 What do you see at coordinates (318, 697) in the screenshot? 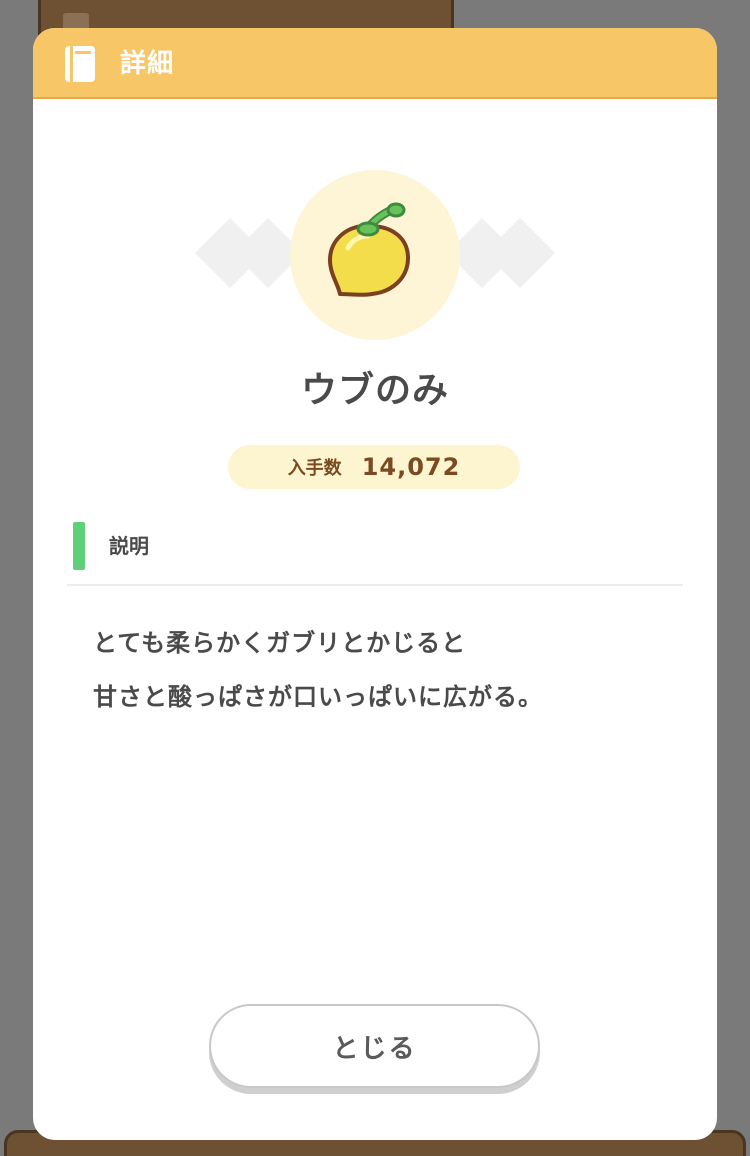
I see `description-line: 甘さと酸っぱさが口いっぱいに広がる。` at bounding box center [318, 697].